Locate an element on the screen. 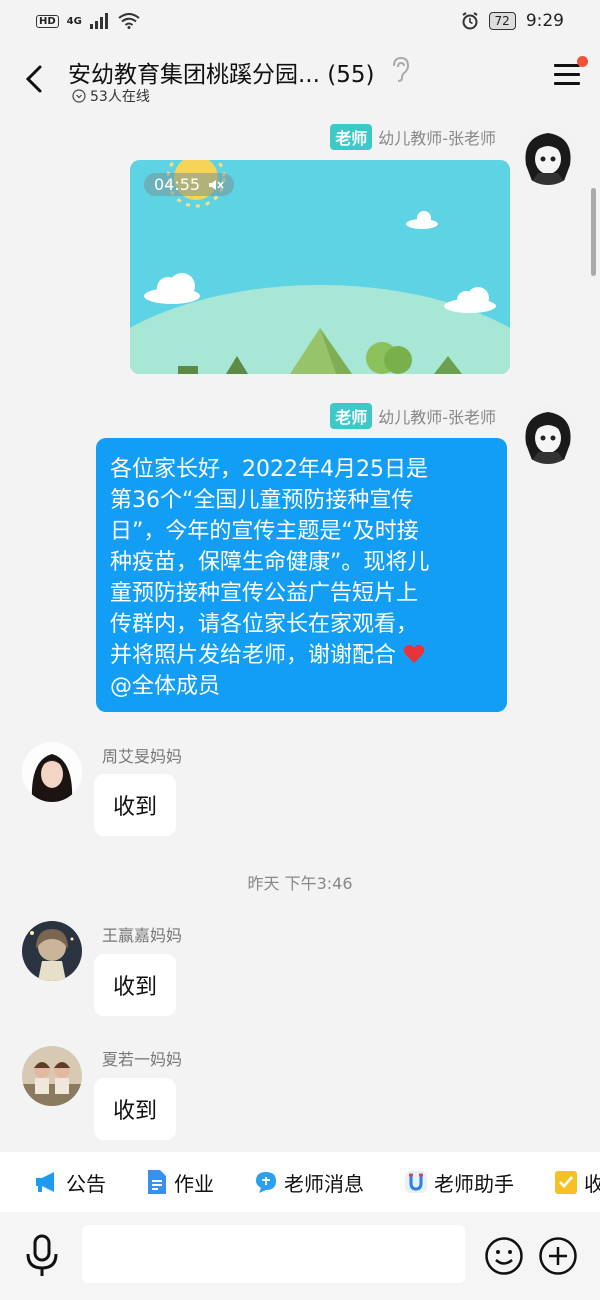 This screenshot has height=1300, width=600. video-duration: 04:55 is located at coordinates (189, 184).